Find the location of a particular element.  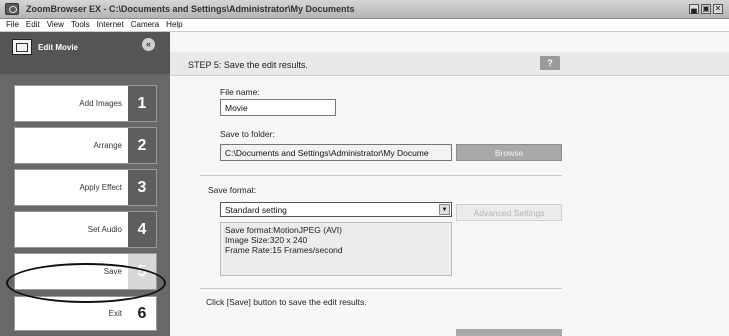

step-set-audio-button: Set Audio 4 is located at coordinates (85, 229).